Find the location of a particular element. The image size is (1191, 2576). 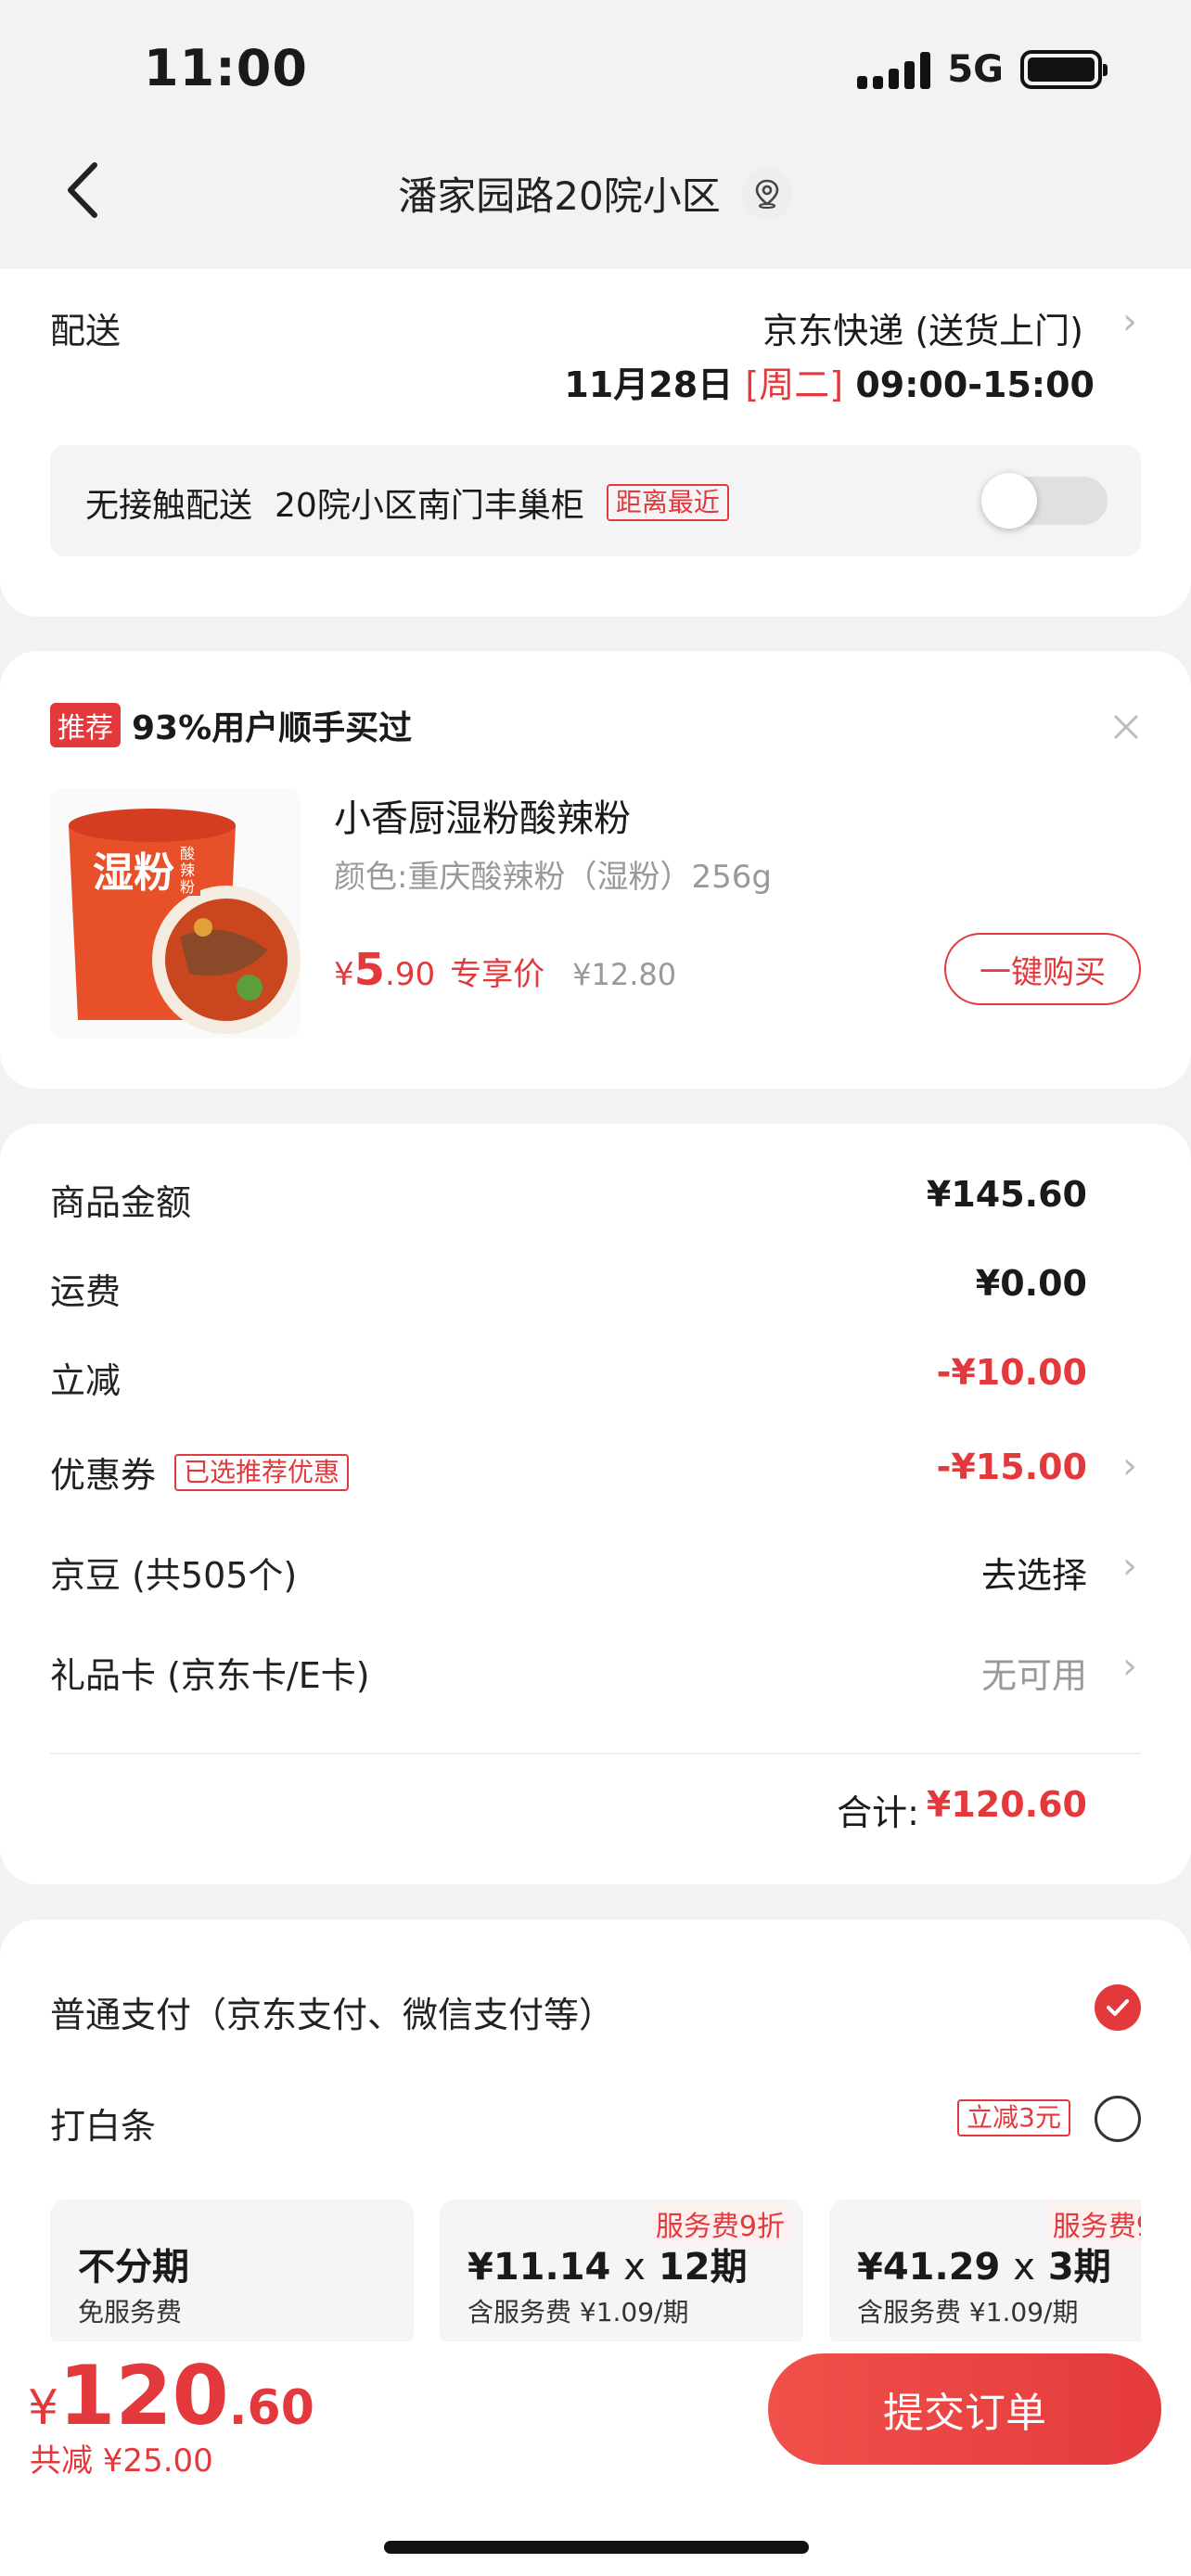

jingdou-label: 京豆 (共505个) is located at coordinates (174, 1575).